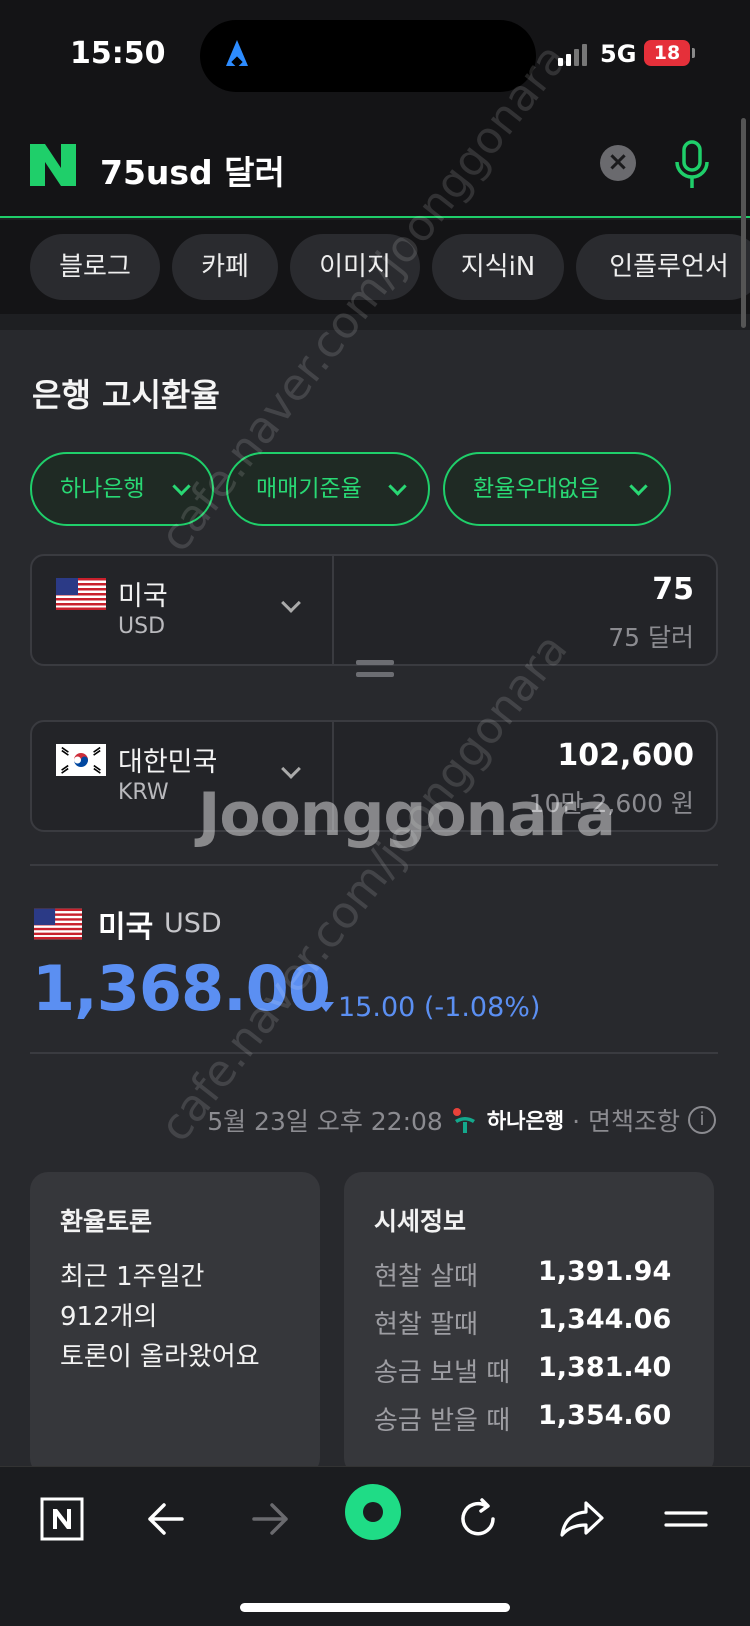 The height and width of the screenshot is (1626, 750). I want to click on rate-change: 15.00 (-1.08%), so click(439, 1007).